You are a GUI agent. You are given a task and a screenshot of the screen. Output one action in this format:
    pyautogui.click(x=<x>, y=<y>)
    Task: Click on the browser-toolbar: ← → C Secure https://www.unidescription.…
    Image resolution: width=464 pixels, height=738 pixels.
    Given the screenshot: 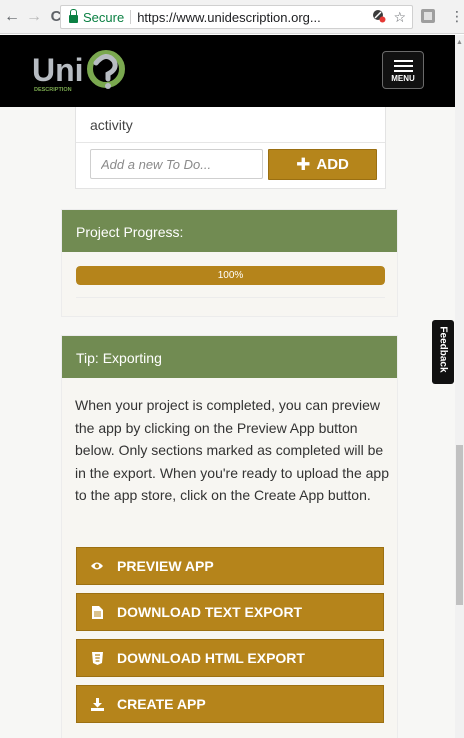 What is the action you would take?
    pyautogui.click(x=232, y=17)
    